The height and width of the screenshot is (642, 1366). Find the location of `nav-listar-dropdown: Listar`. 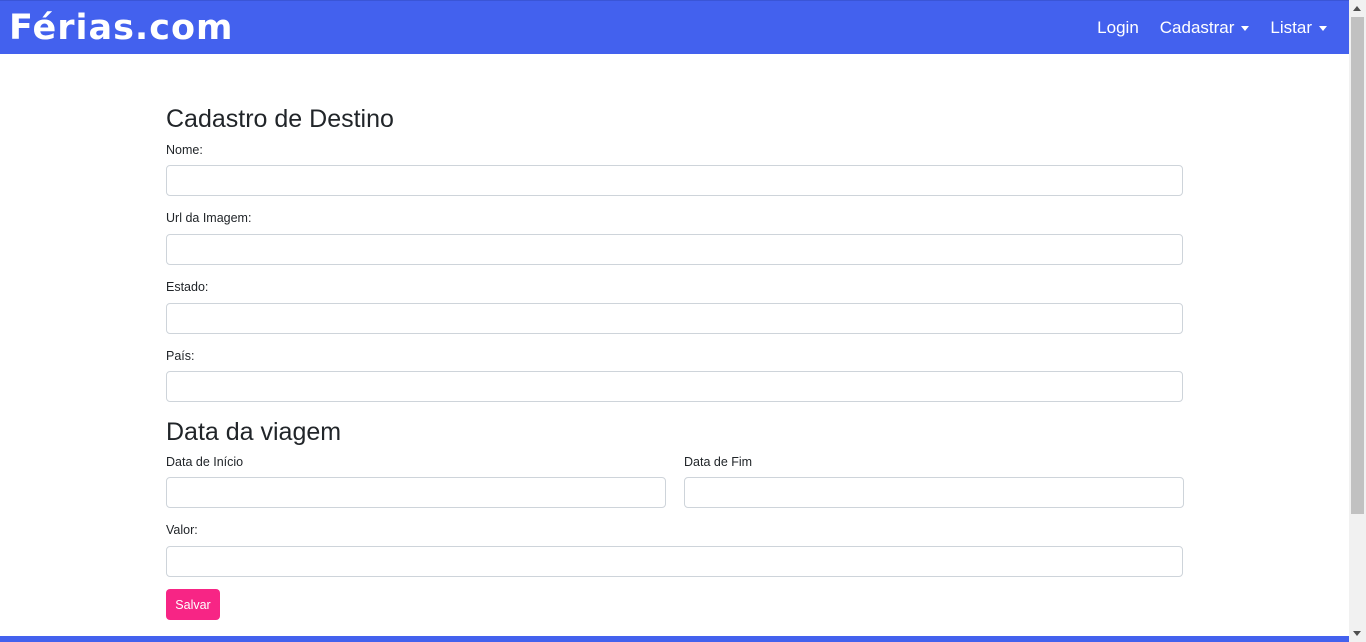

nav-listar-dropdown: Listar is located at coordinates (1298, 28).